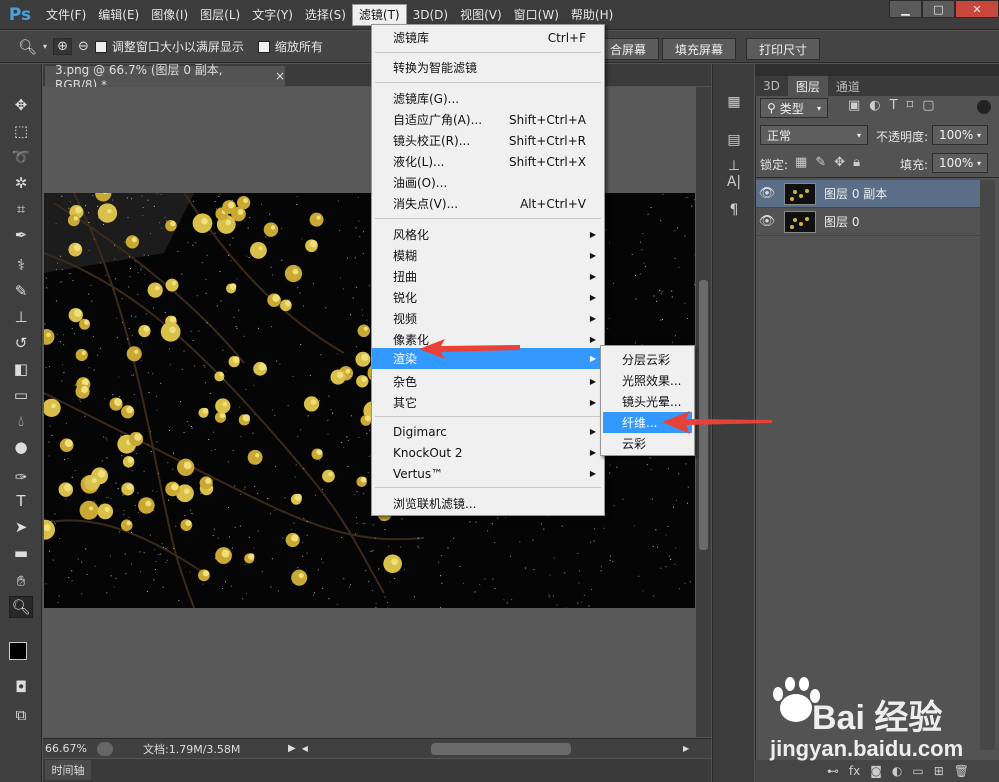 The image size is (999, 782). I want to click on zoom-all-checkbox, so click(263, 46).